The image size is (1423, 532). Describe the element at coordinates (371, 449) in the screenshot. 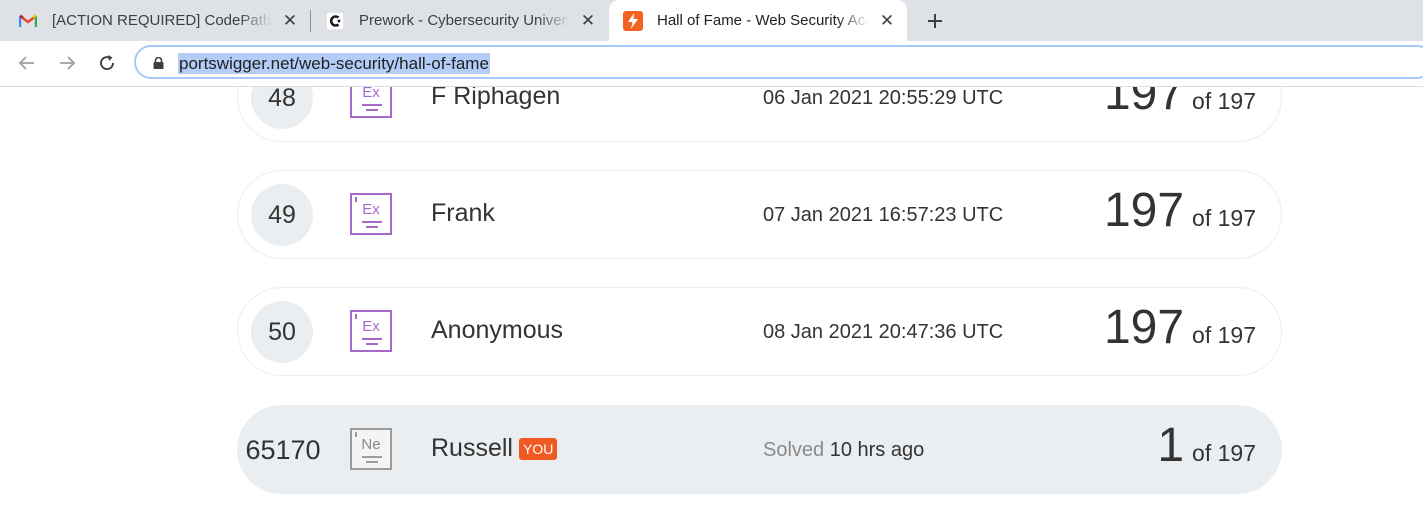

I see `novice-badge-icon: Ne` at that location.